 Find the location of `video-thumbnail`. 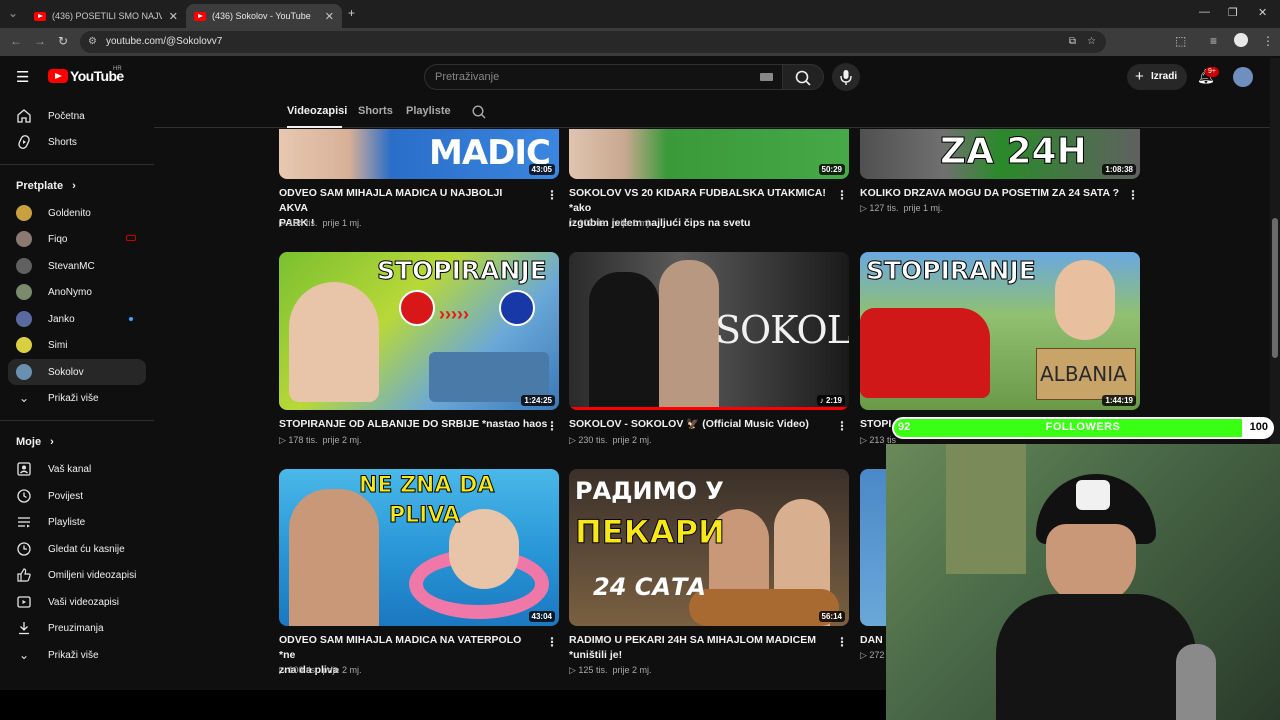

video-thumbnail is located at coordinates (873, 547).